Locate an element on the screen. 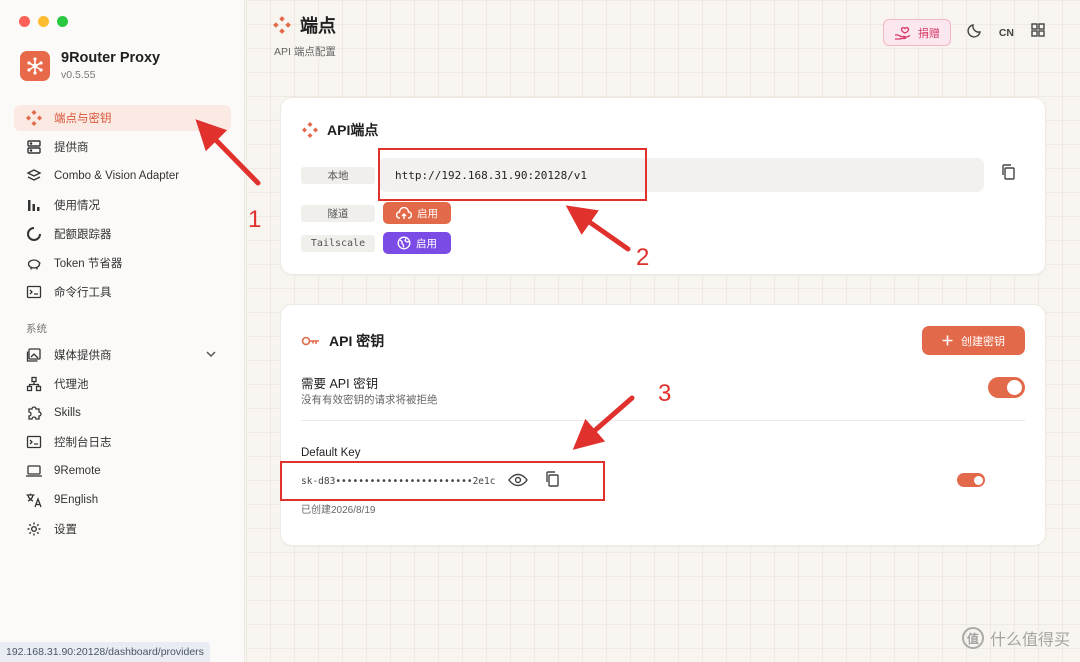 The width and height of the screenshot is (1080, 662). divider is located at coordinates (663, 420).